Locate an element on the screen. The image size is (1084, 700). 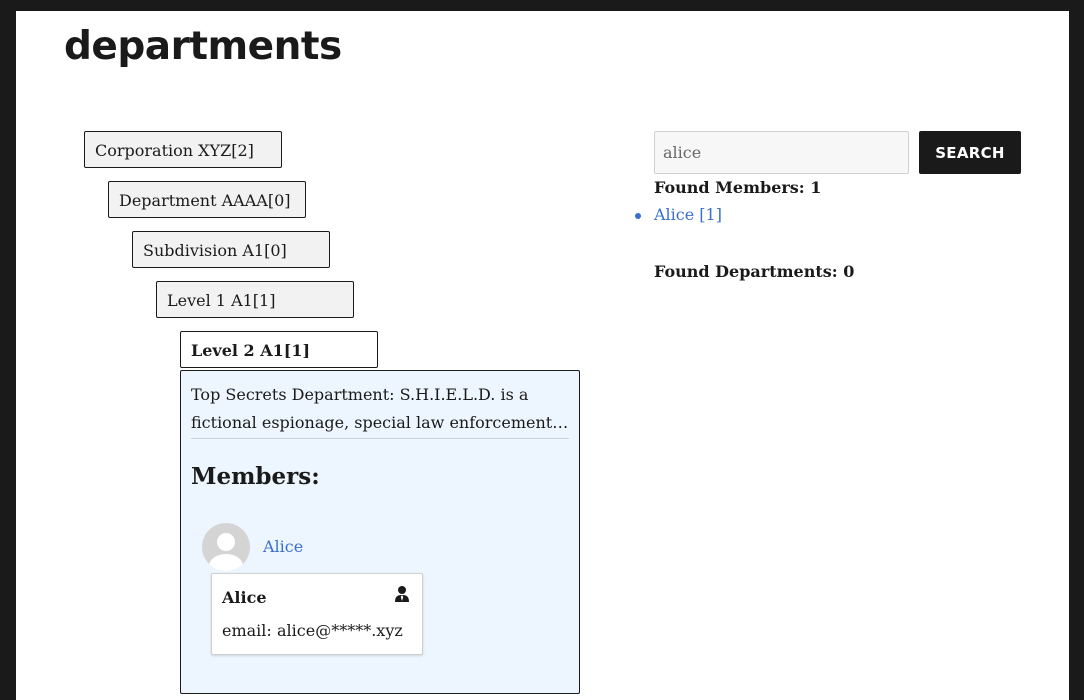
tree-node-department: Department AAAA[0] is located at coordinates (207, 199).